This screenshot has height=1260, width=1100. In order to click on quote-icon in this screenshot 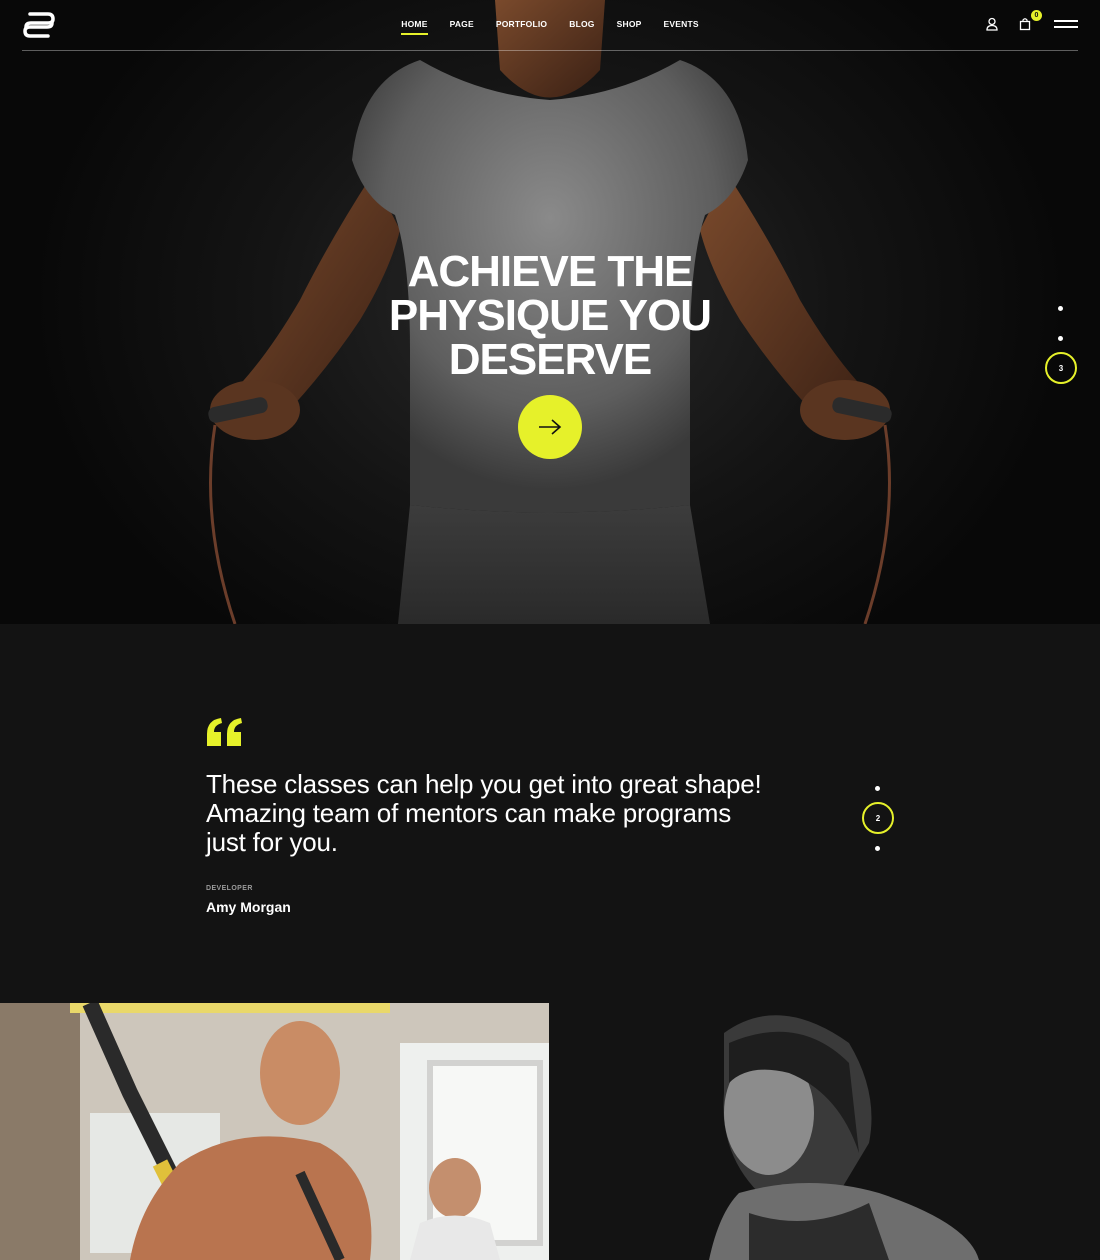, I will do `click(224, 732)`.